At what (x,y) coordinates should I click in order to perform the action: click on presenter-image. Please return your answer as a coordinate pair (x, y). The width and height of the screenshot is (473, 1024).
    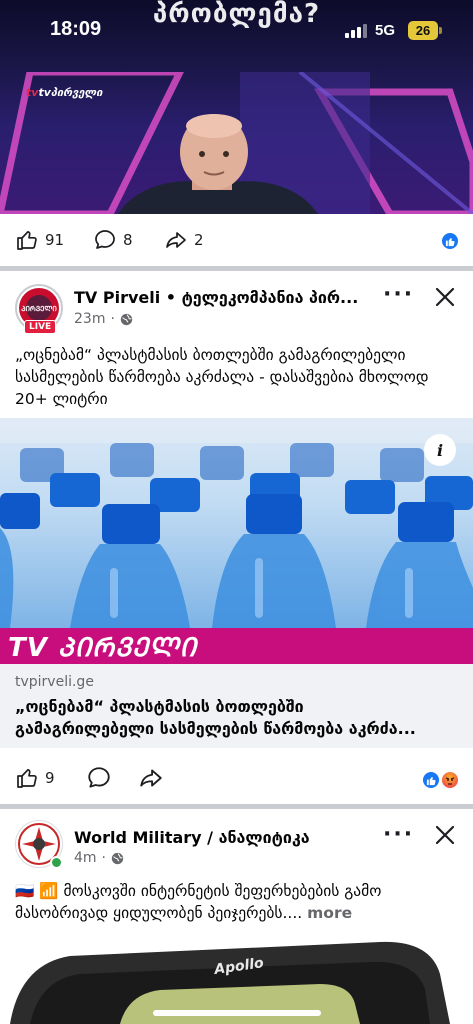
    Looking at the image, I should click on (218, 164).